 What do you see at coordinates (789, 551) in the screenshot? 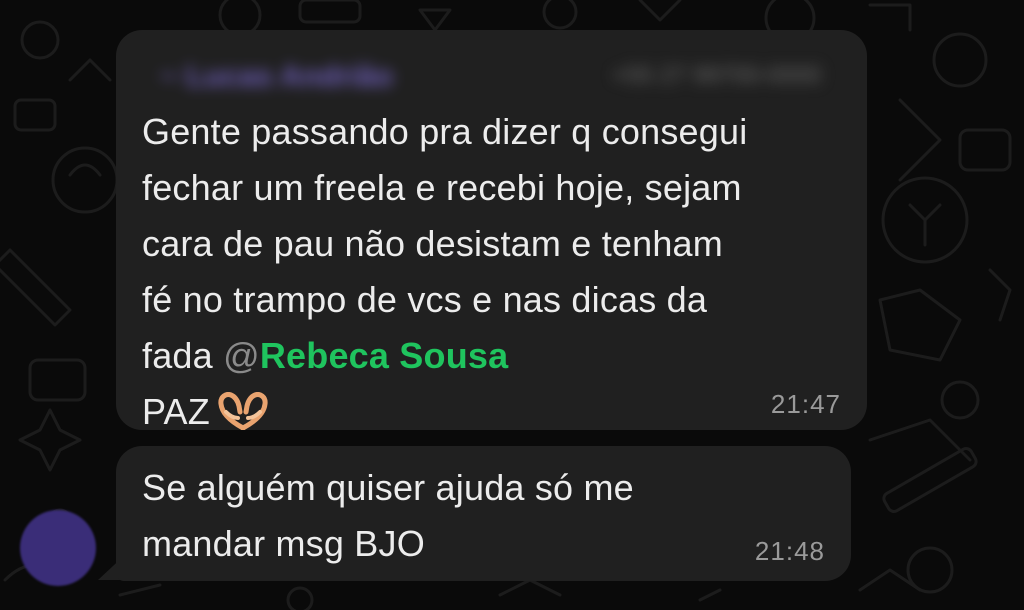
I see `message-timestamp: 21:48` at bounding box center [789, 551].